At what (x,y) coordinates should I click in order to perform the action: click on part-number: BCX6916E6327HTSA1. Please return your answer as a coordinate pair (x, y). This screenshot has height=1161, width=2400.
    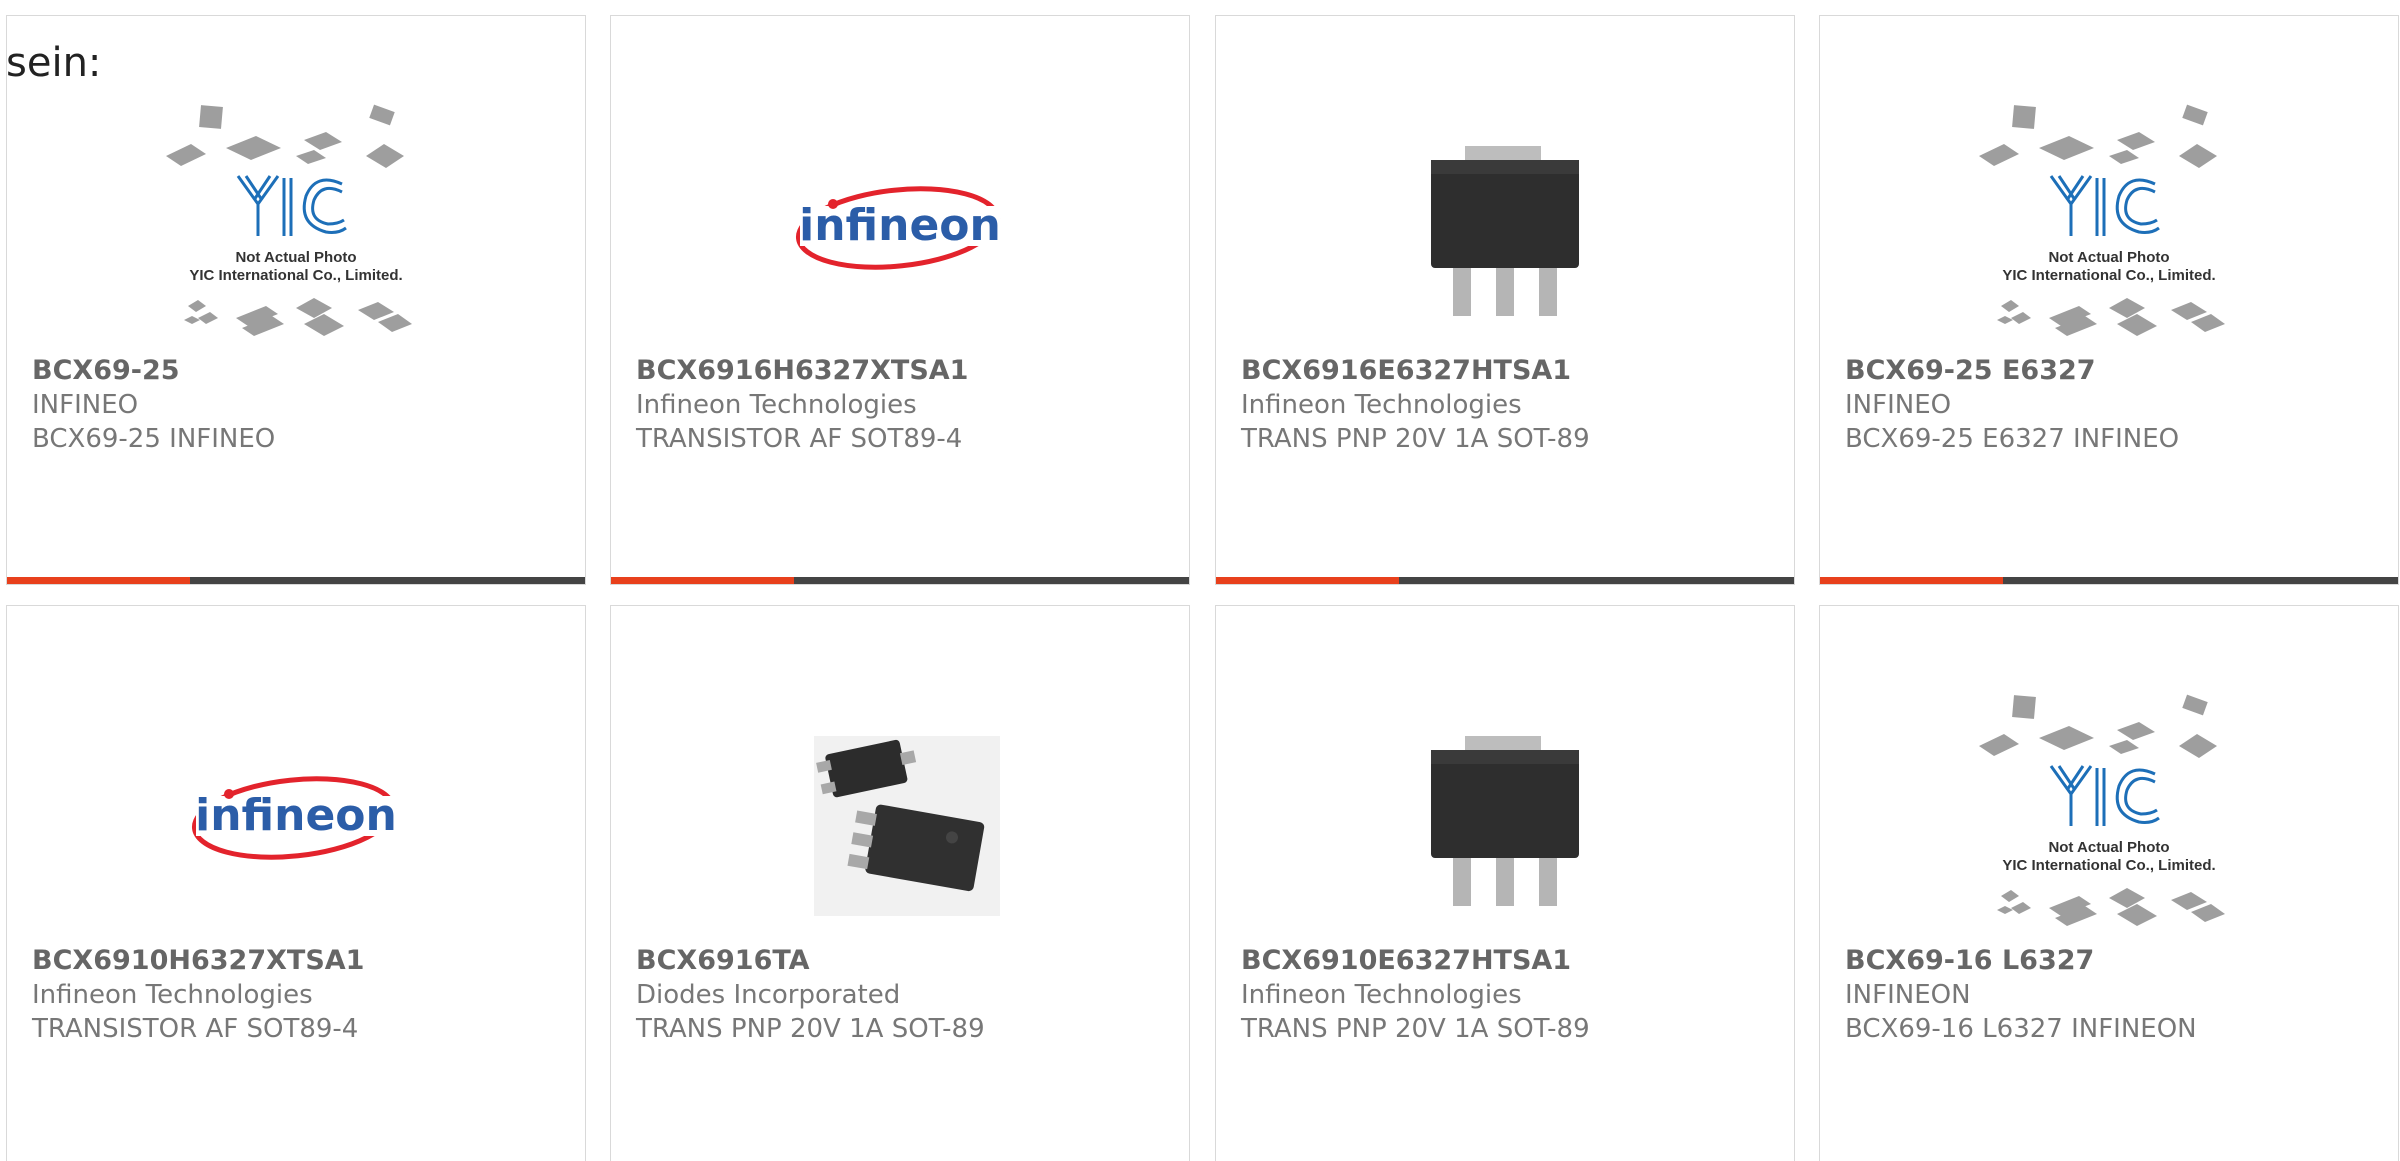
    Looking at the image, I should click on (1507, 371).